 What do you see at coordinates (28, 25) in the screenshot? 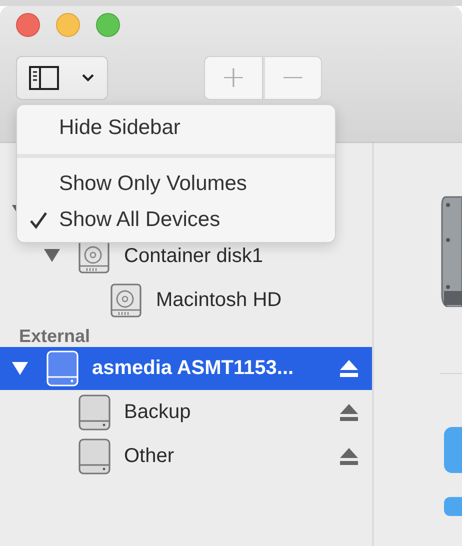
I see `close-button` at bounding box center [28, 25].